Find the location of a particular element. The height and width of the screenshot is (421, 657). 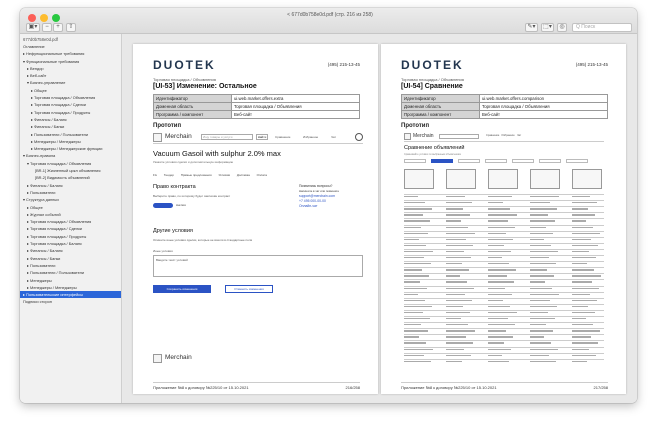

mock-filter: Тендер is located at coordinates (168, 175).